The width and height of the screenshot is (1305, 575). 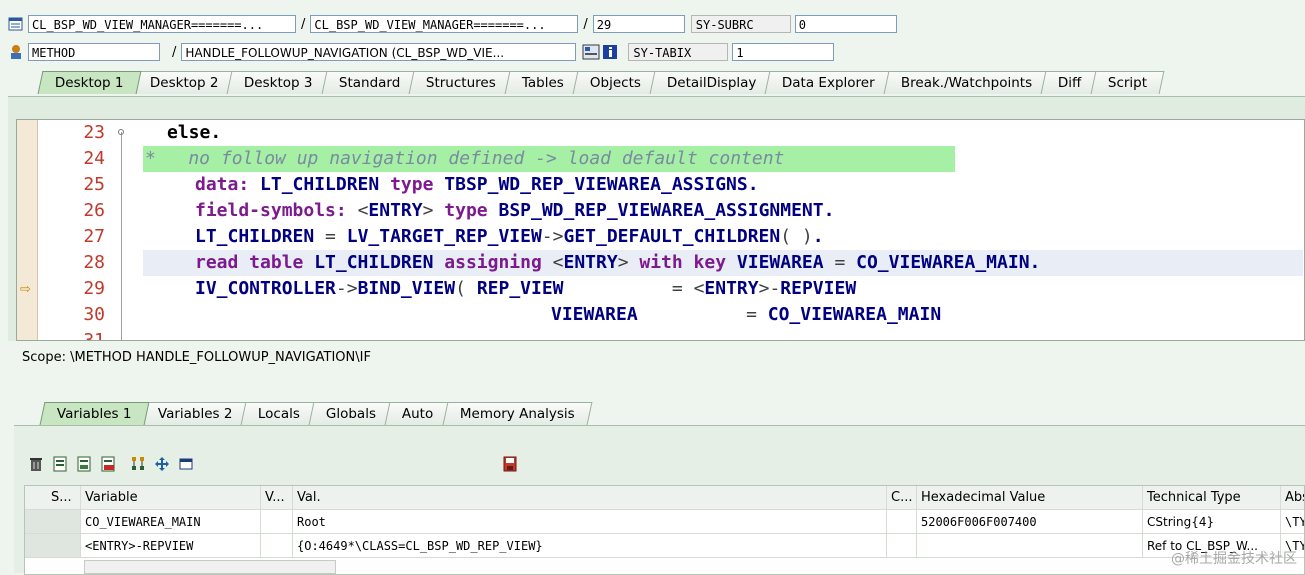 I want to click on variables-toolbar, so click(x=274, y=465).